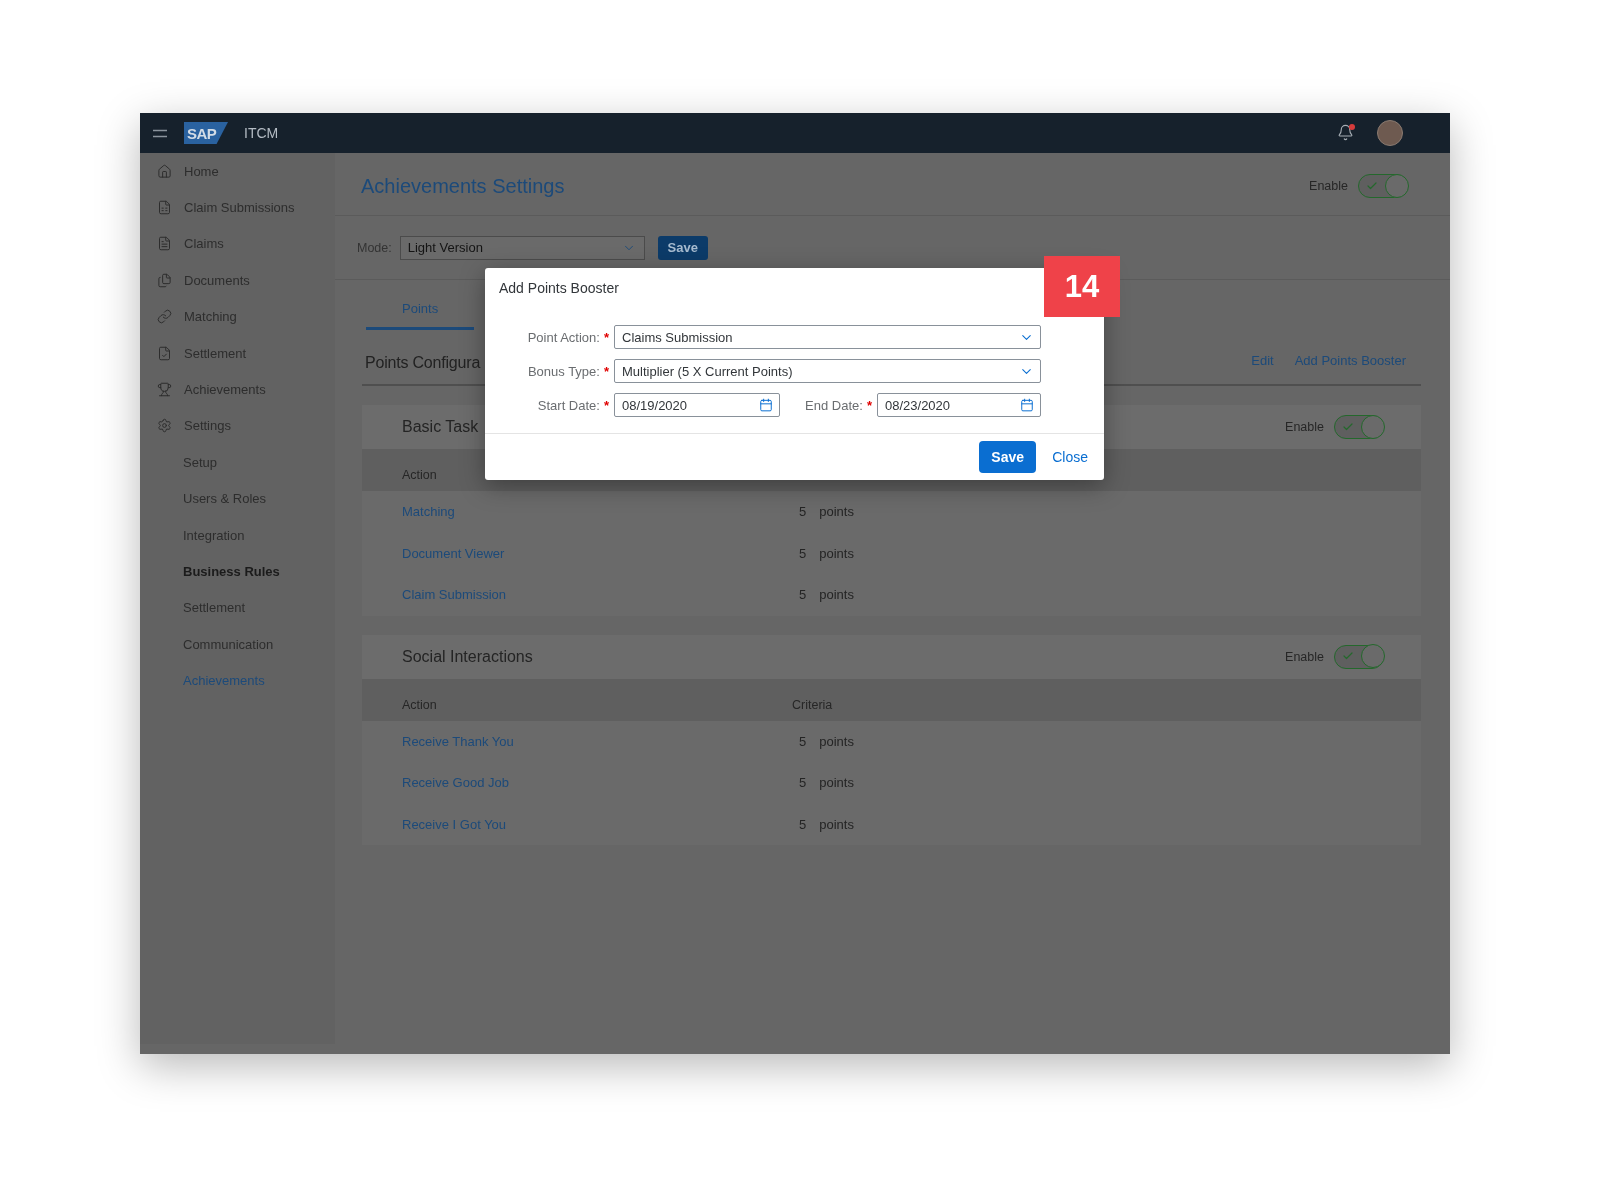  I want to click on field-label: Point Action:, so click(563, 337).